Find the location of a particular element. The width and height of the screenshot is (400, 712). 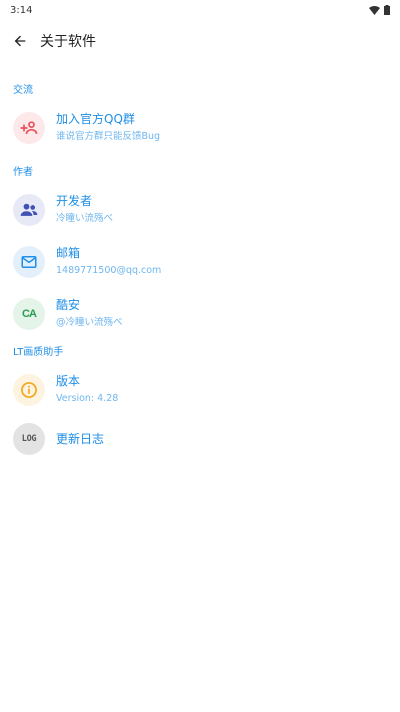

list-item-changelog: LOG 更新日志 is located at coordinates (200, 439).